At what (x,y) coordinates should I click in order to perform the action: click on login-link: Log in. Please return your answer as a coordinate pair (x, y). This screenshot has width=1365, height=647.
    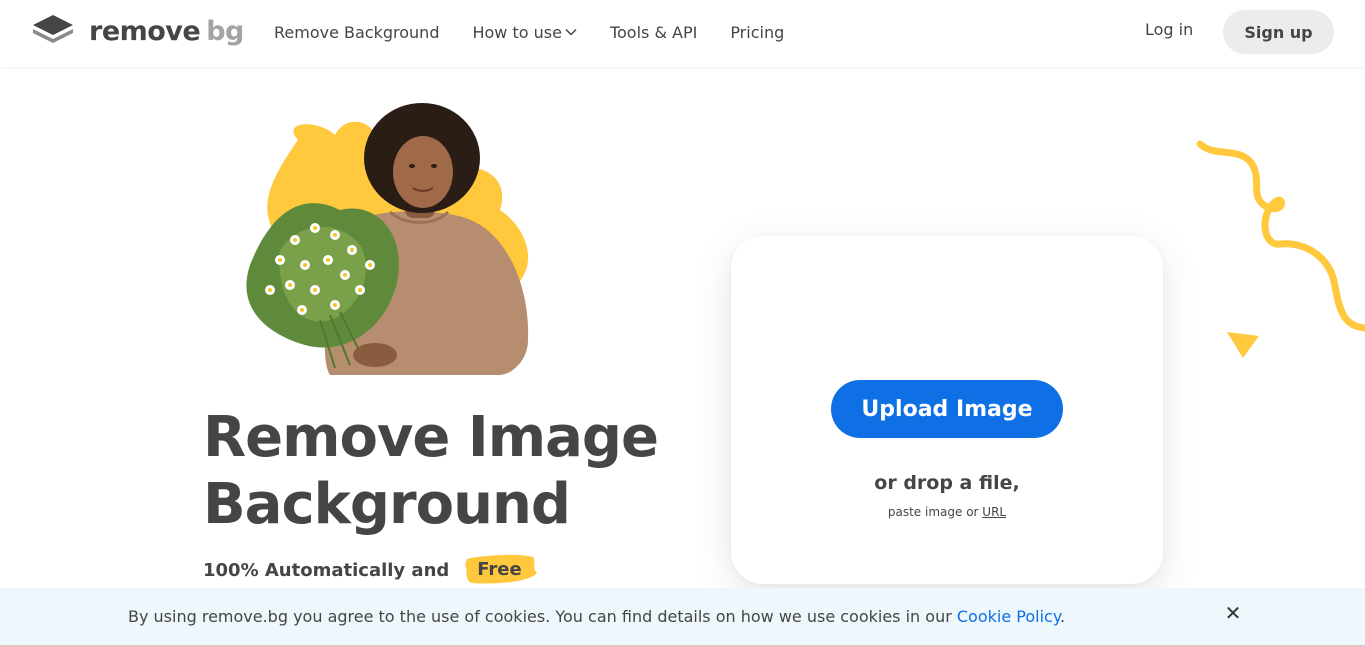
    Looking at the image, I should click on (1169, 29).